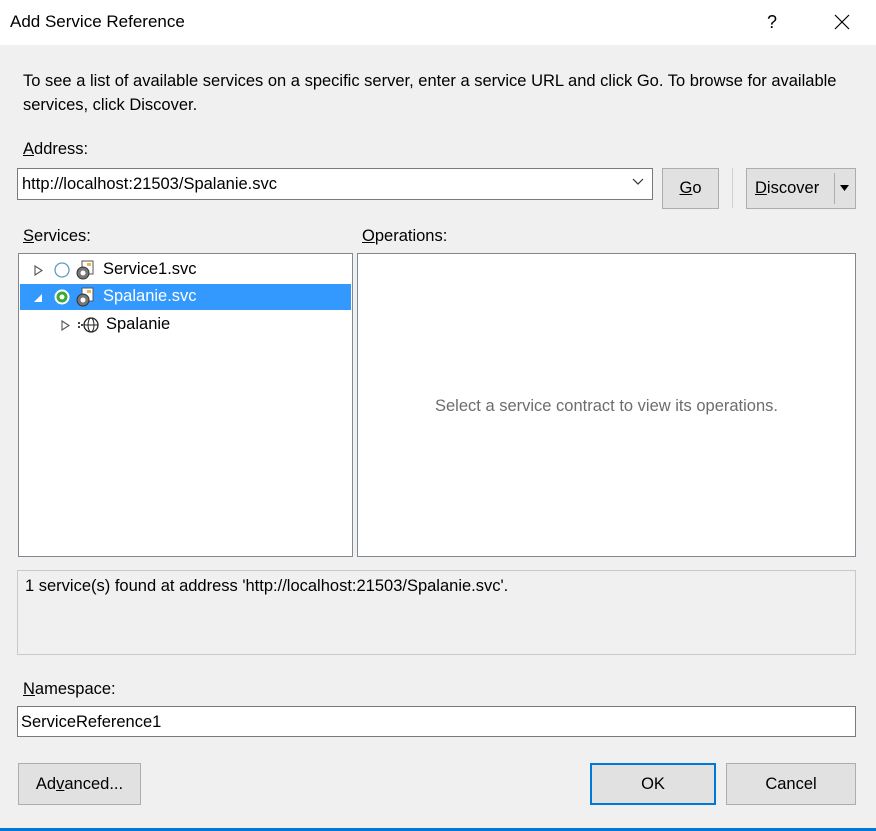 This screenshot has width=876, height=831. Describe the element at coordinates (436, 721) in the screenshot. I see `namespace-input: ServiceReference1` at that location.